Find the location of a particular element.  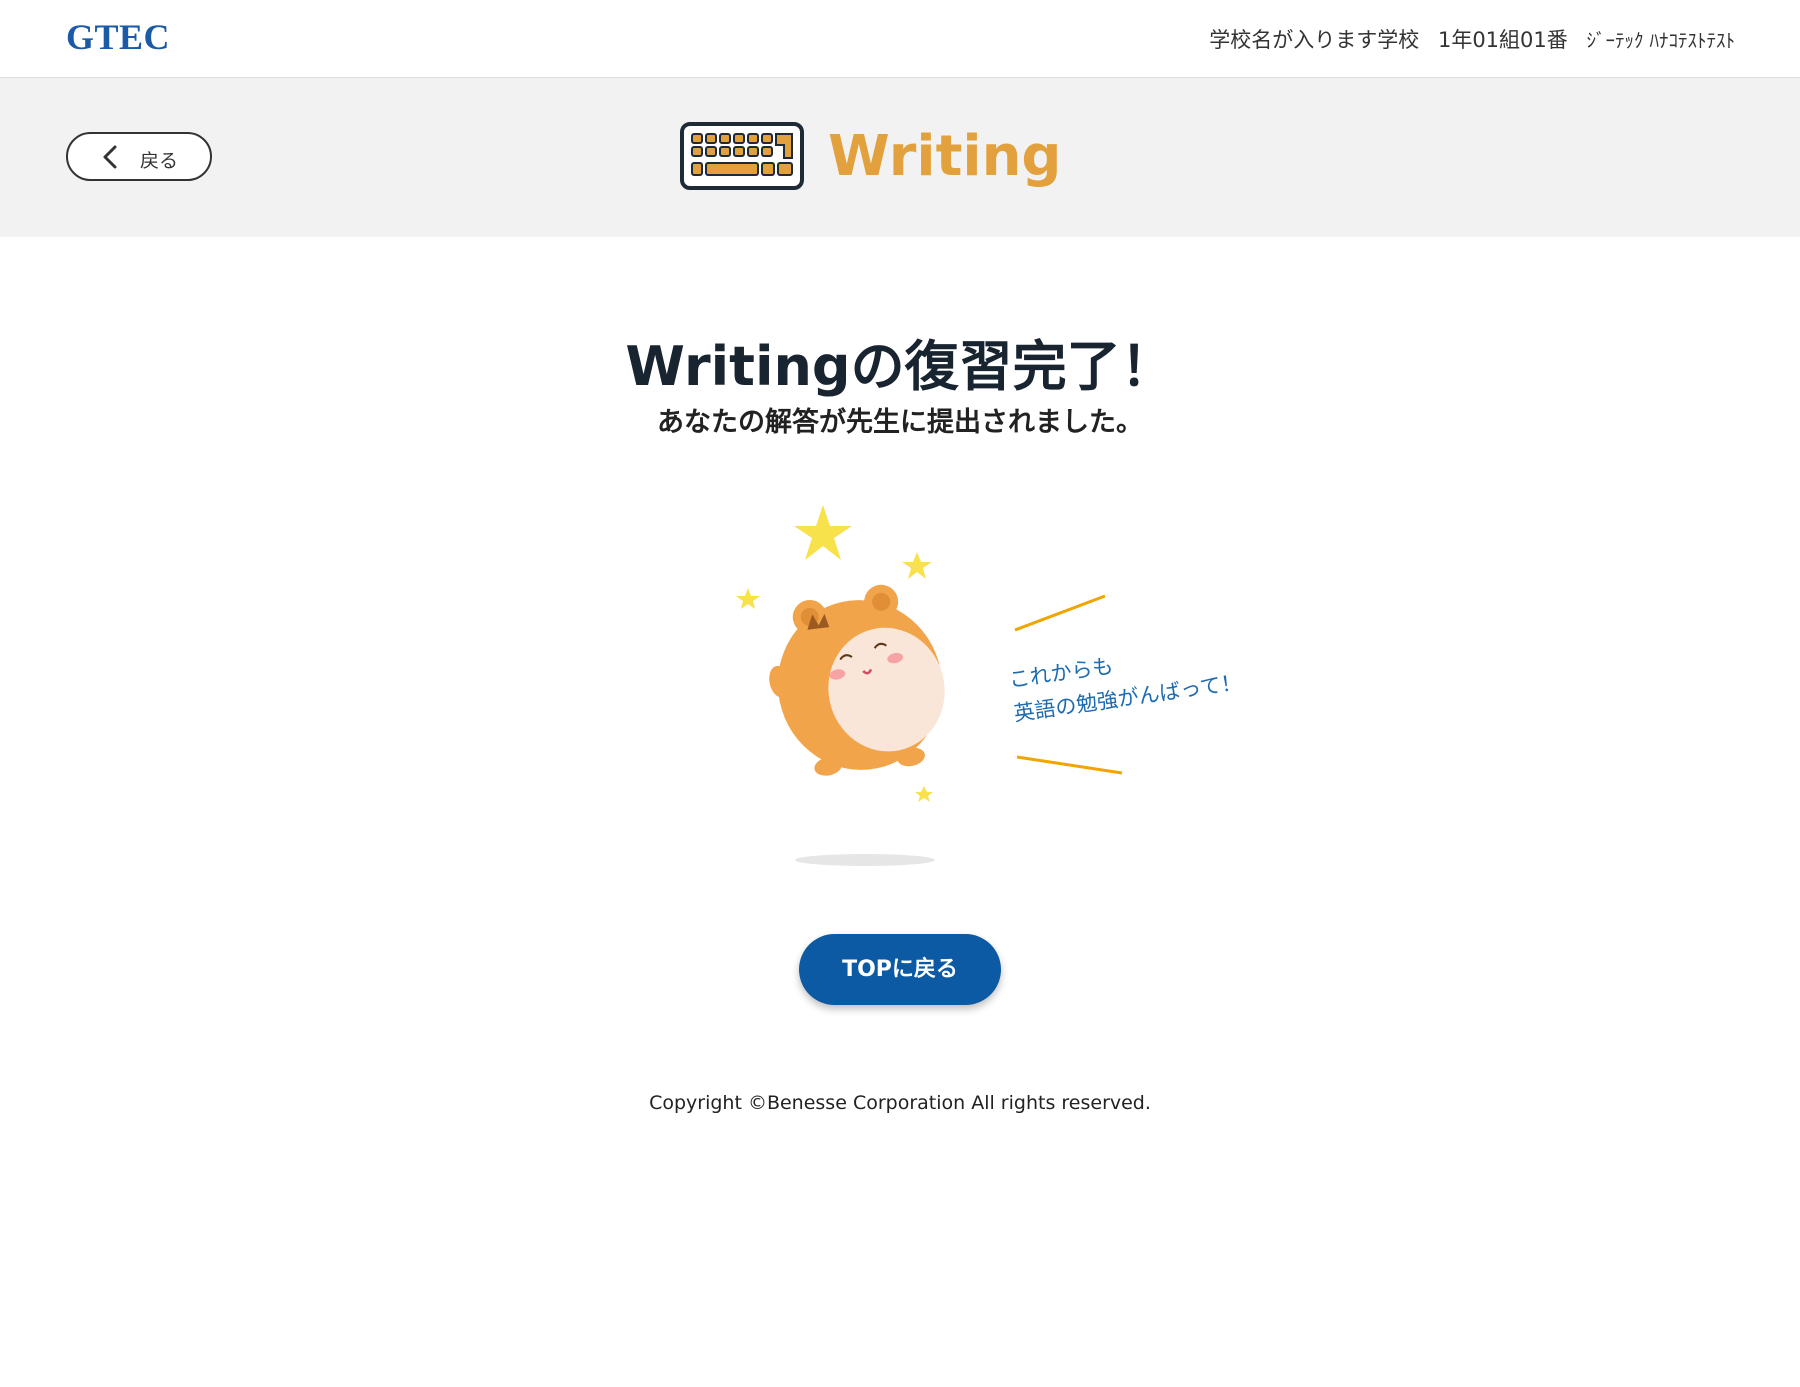

chevron-left-icon is located at coordinates (110, 157).